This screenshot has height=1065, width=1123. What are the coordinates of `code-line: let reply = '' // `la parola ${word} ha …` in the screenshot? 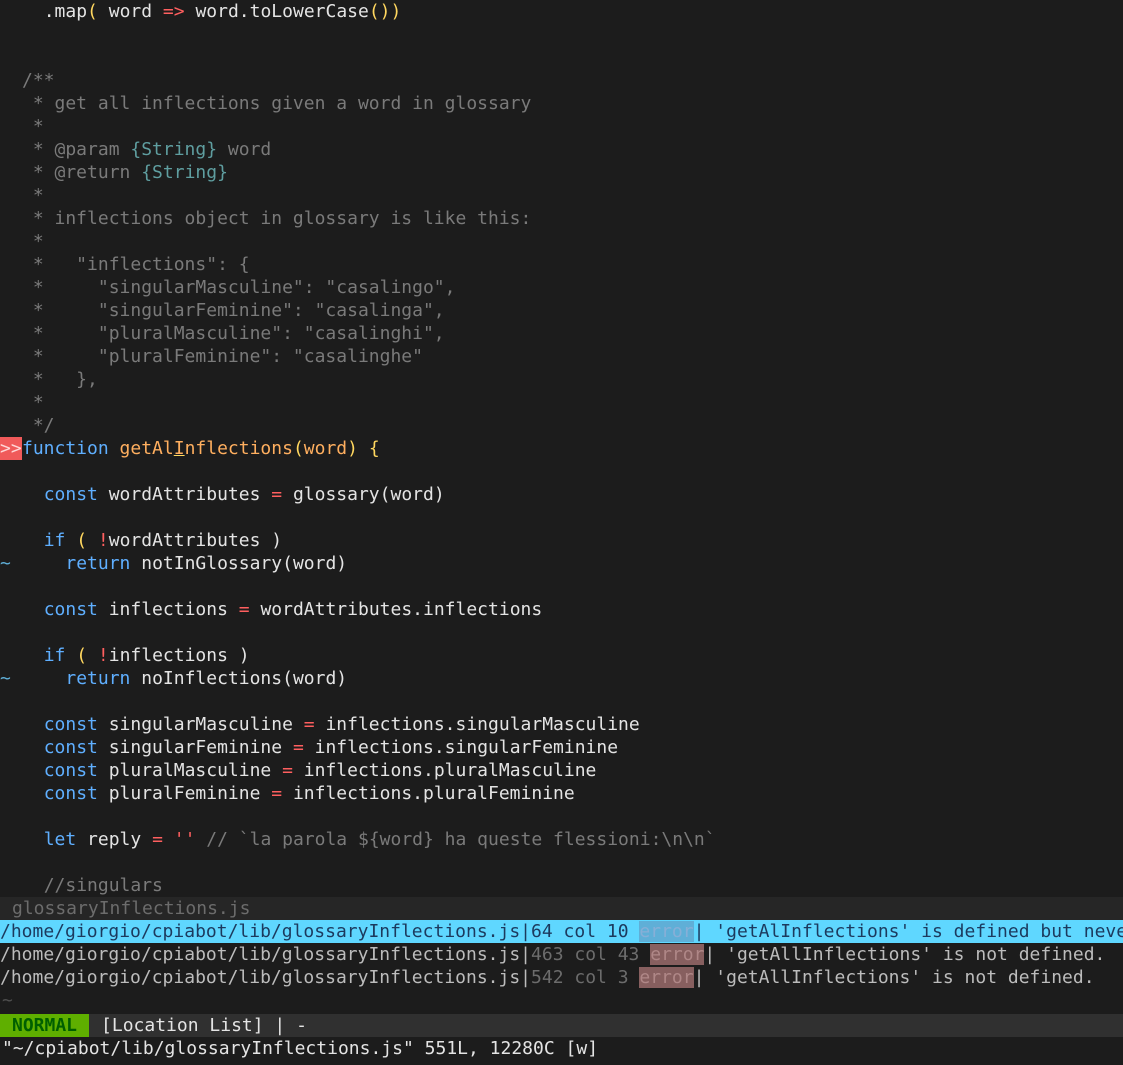 It's located at (561, 839).